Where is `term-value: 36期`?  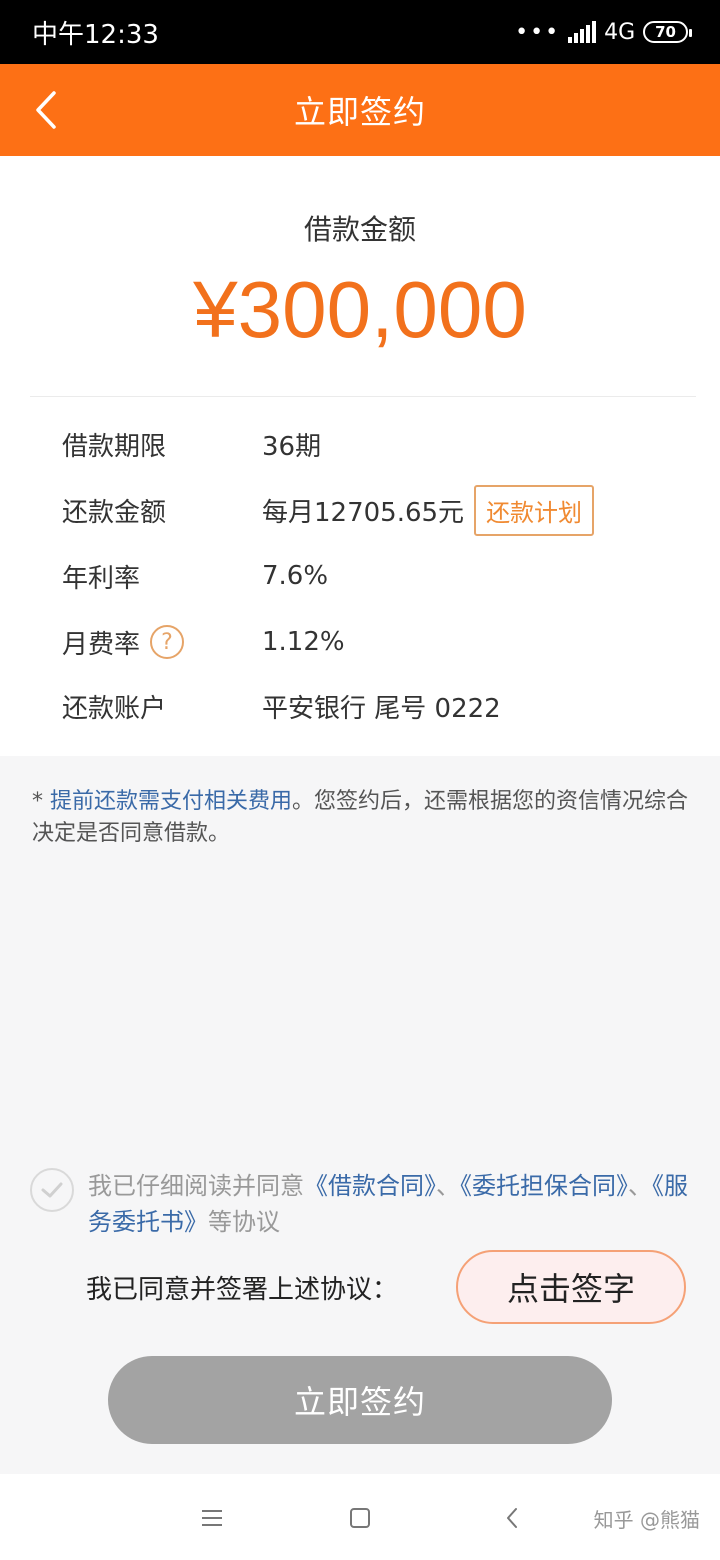 term-value: 36期 is located at coordinates (292, 446).